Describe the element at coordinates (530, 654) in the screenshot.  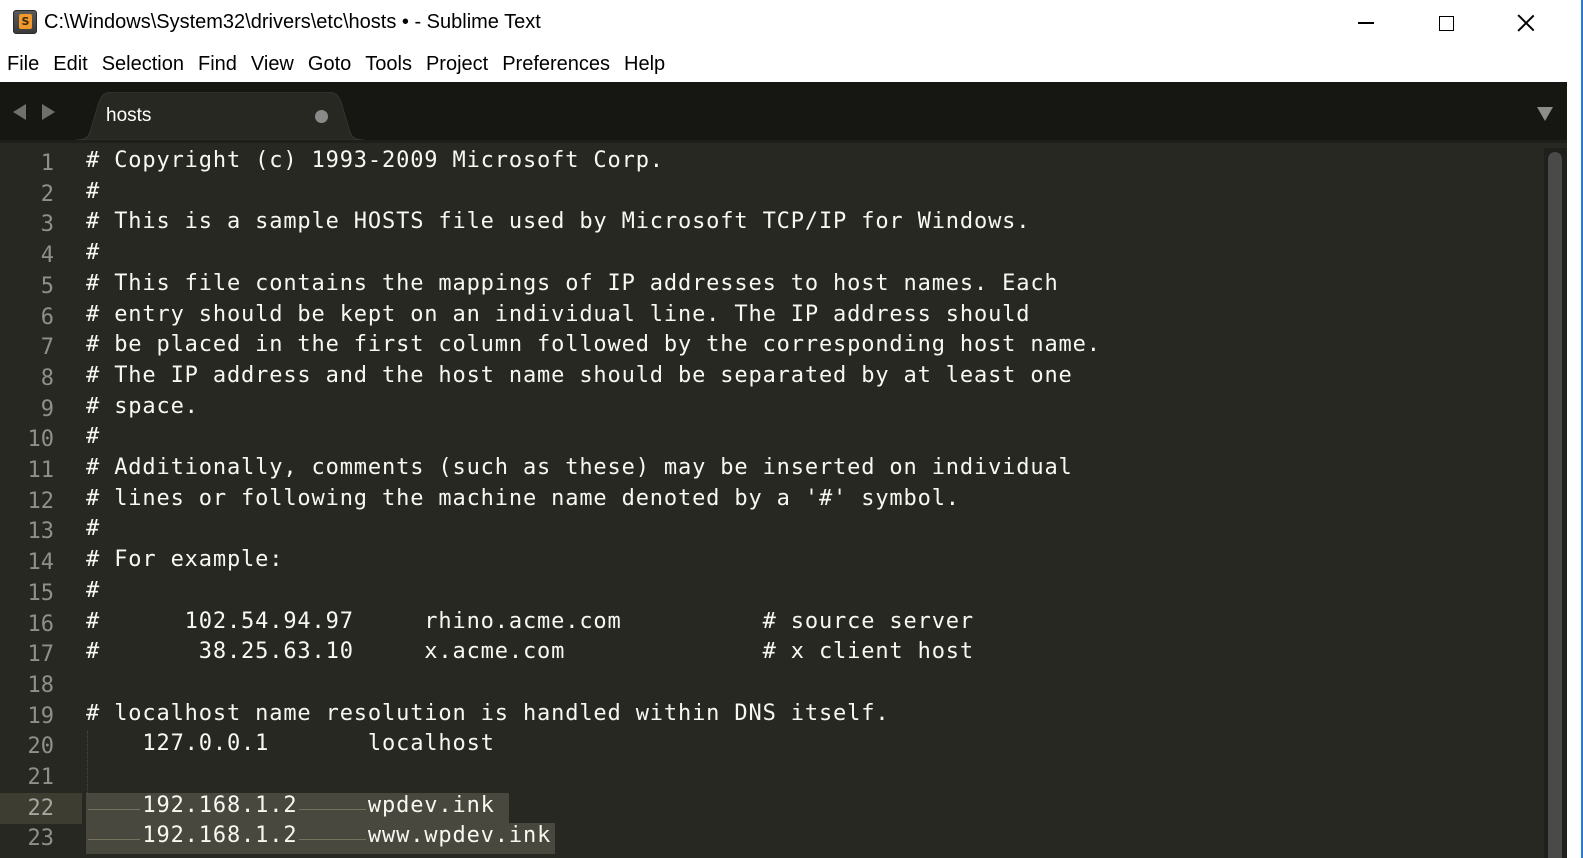
I see `code-line: # 38.25.63.10 x.acme.com # x client host` at that location.